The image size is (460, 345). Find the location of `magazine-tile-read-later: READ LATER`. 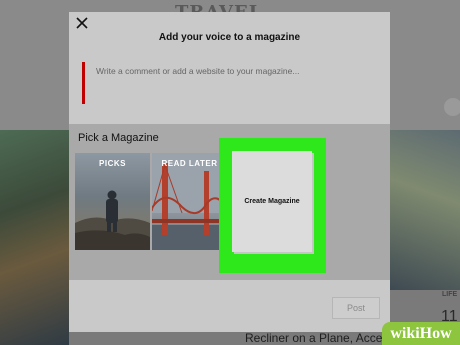

magazine-tile-read-later: READ LATER is located at coordinates (189, 201).